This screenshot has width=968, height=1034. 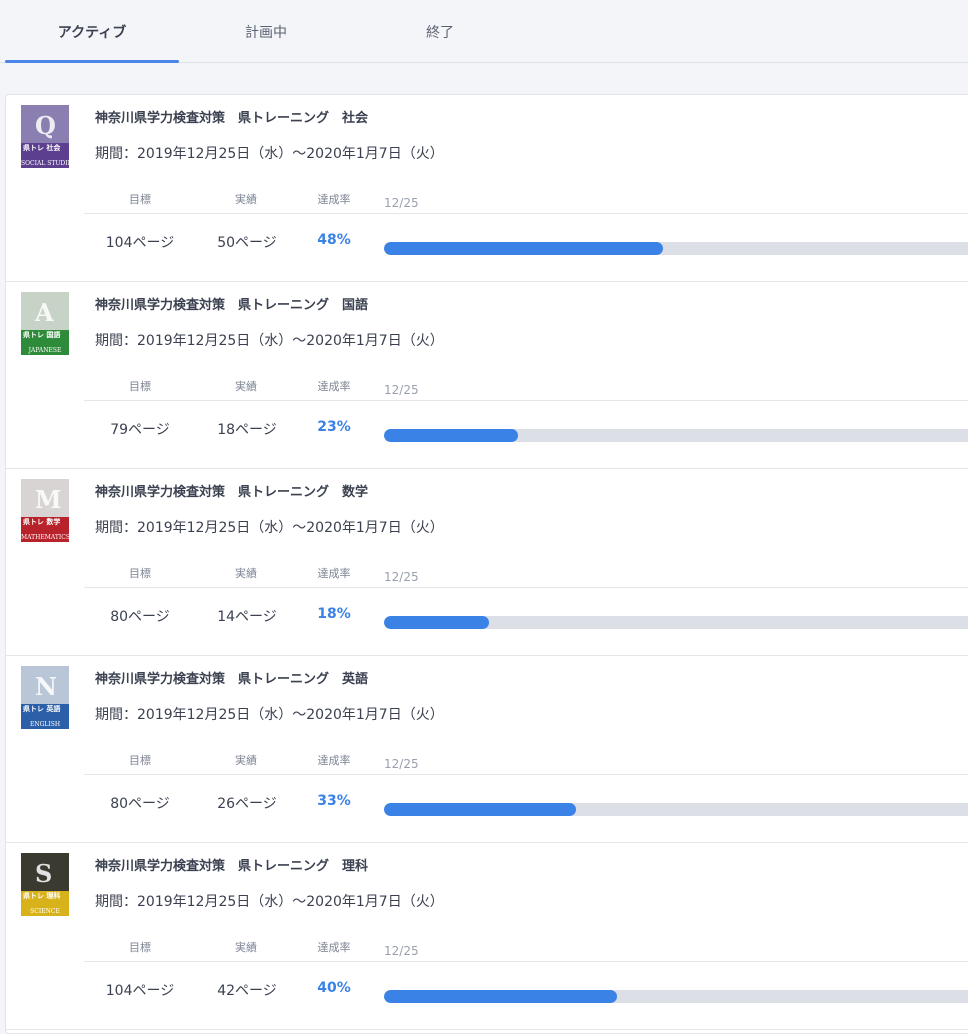 What do you see at coordinates (247, 430) in the screenshot?
I see `actual-value: 18ページ` at bounding box center [247, 430].